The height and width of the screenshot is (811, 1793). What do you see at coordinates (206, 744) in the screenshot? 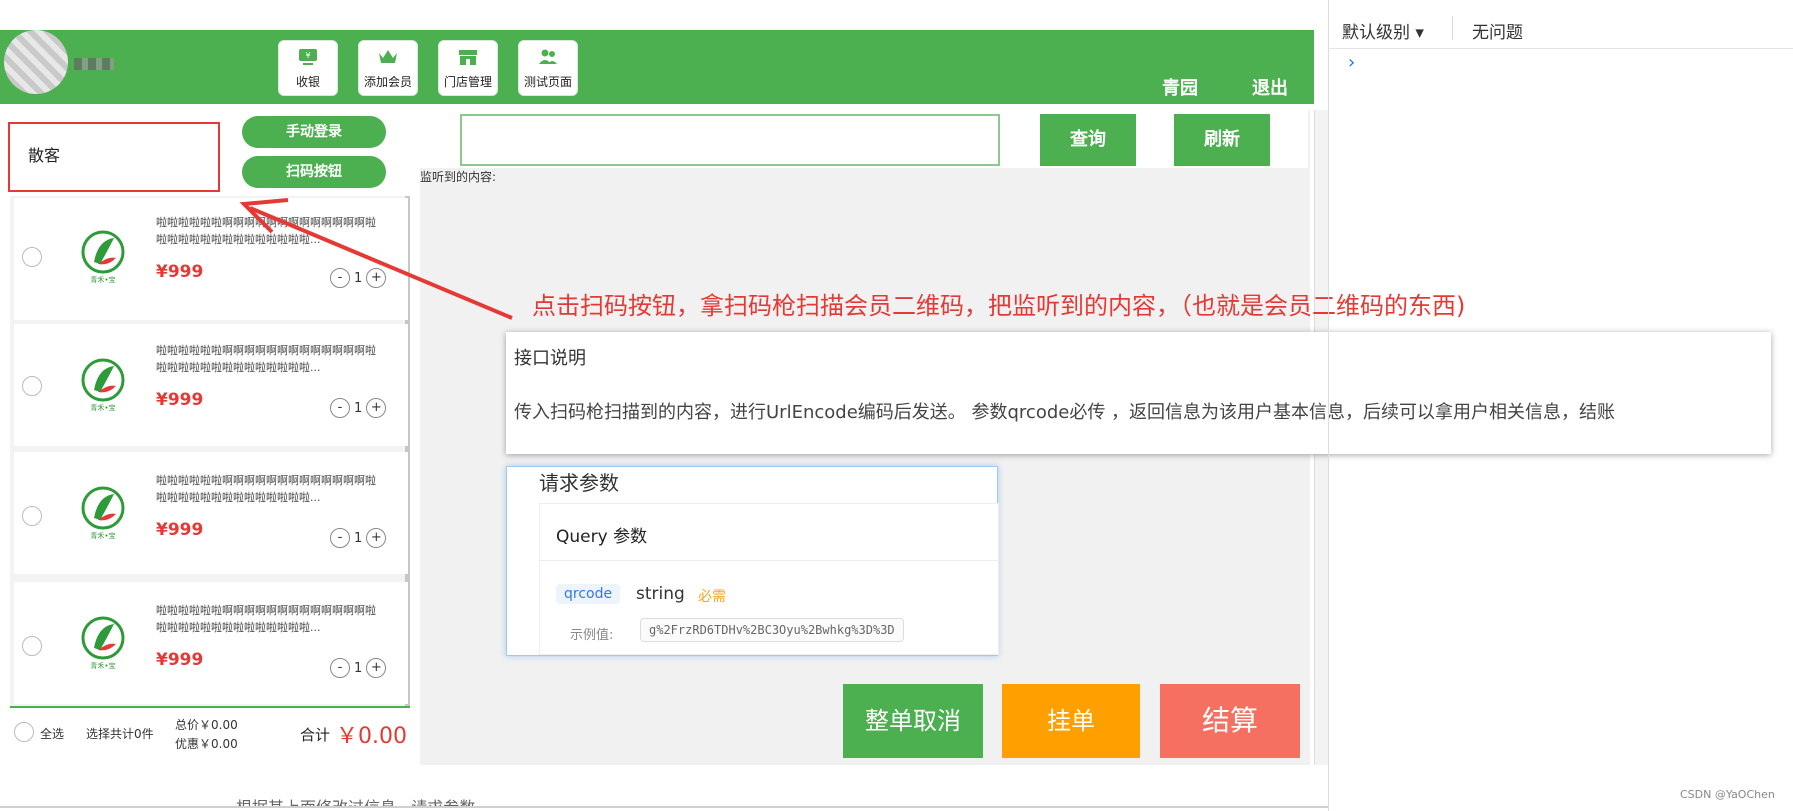
I see `discount: 优惠￥0.00` at bounding box center [206, 744].